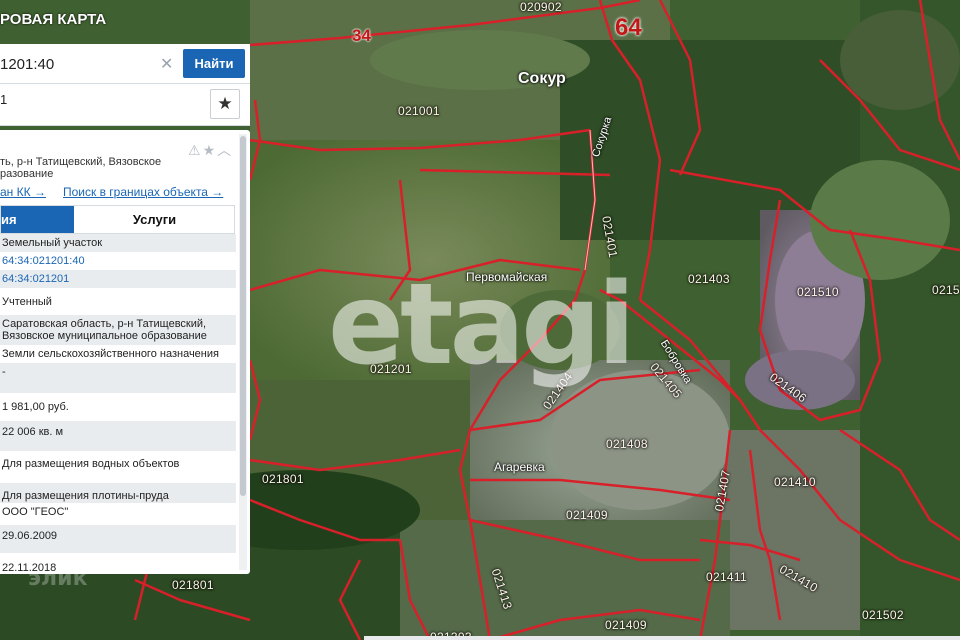 This screenshot has width=960, height=640. Describe the element at coordinates (110, 354) in the screenshot. I see `attr-land-category: Земли сельскохозяйственного назначения` at that location.